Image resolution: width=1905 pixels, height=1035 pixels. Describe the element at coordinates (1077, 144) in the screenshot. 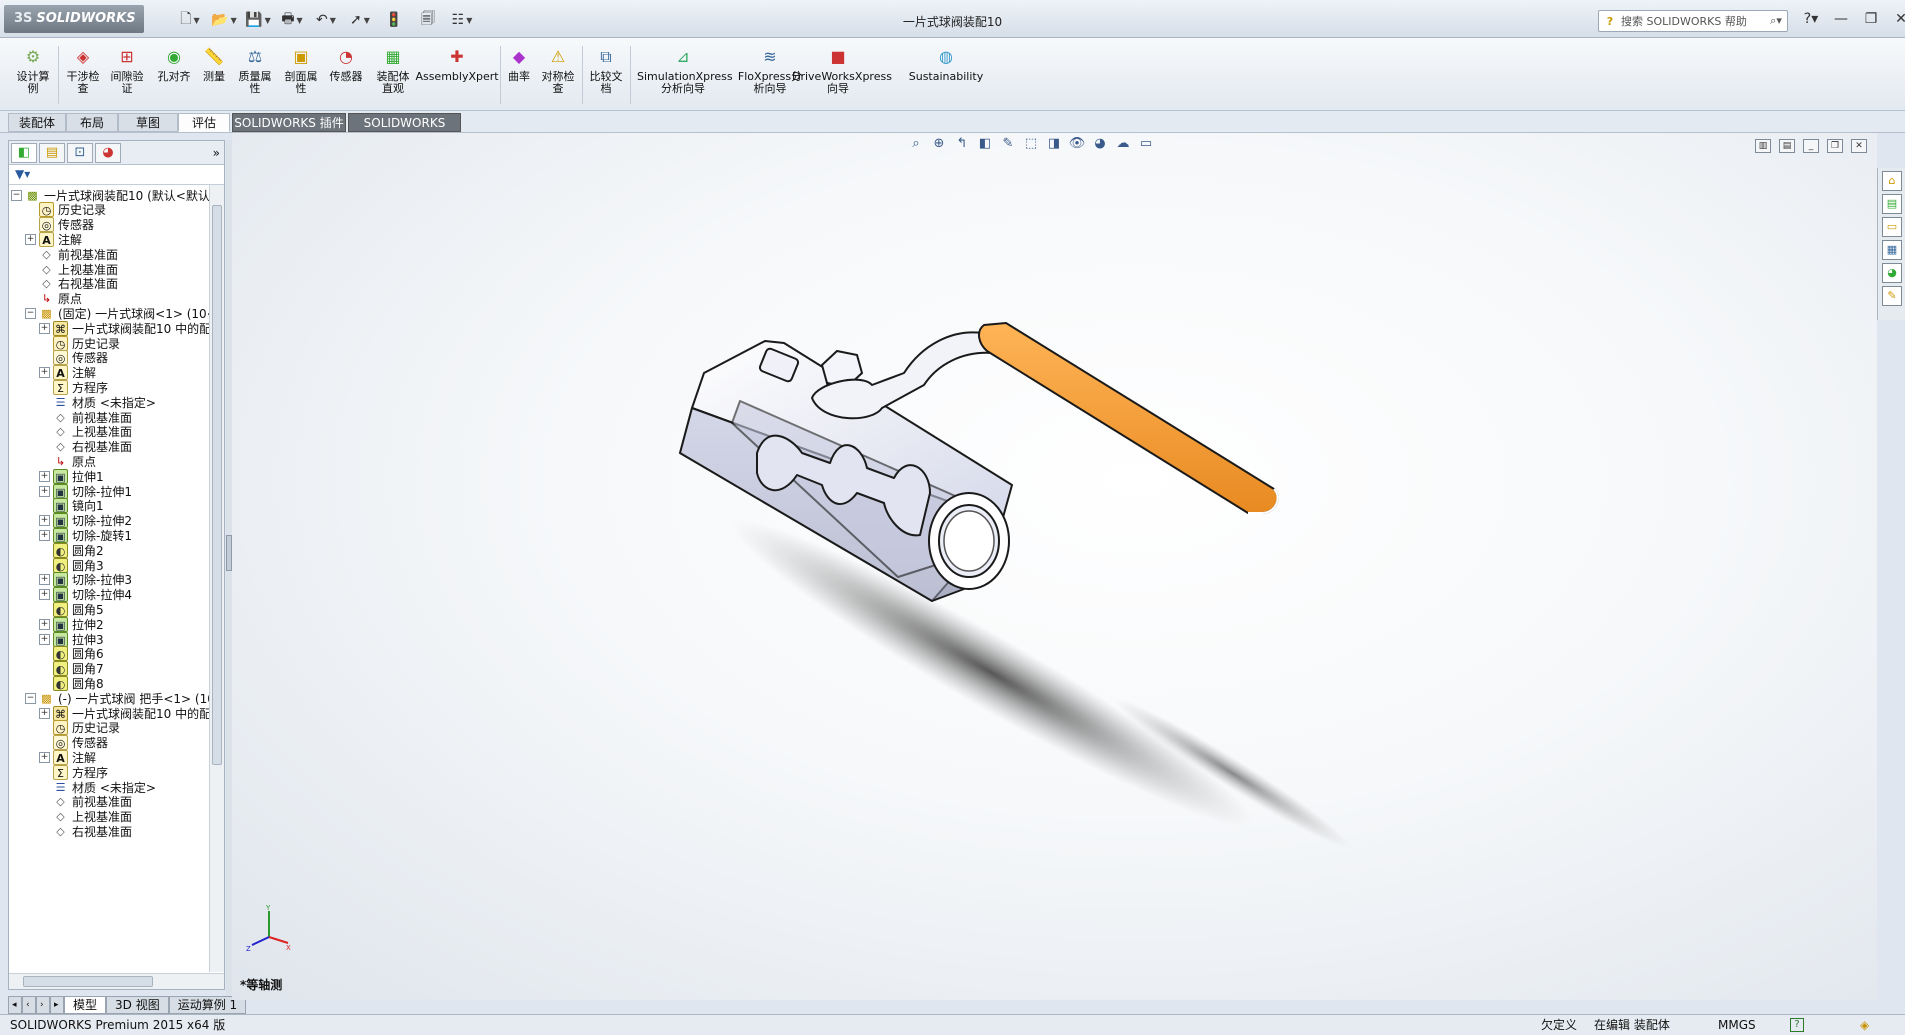

I see `hide-show-items-icon: 👁` at that location.